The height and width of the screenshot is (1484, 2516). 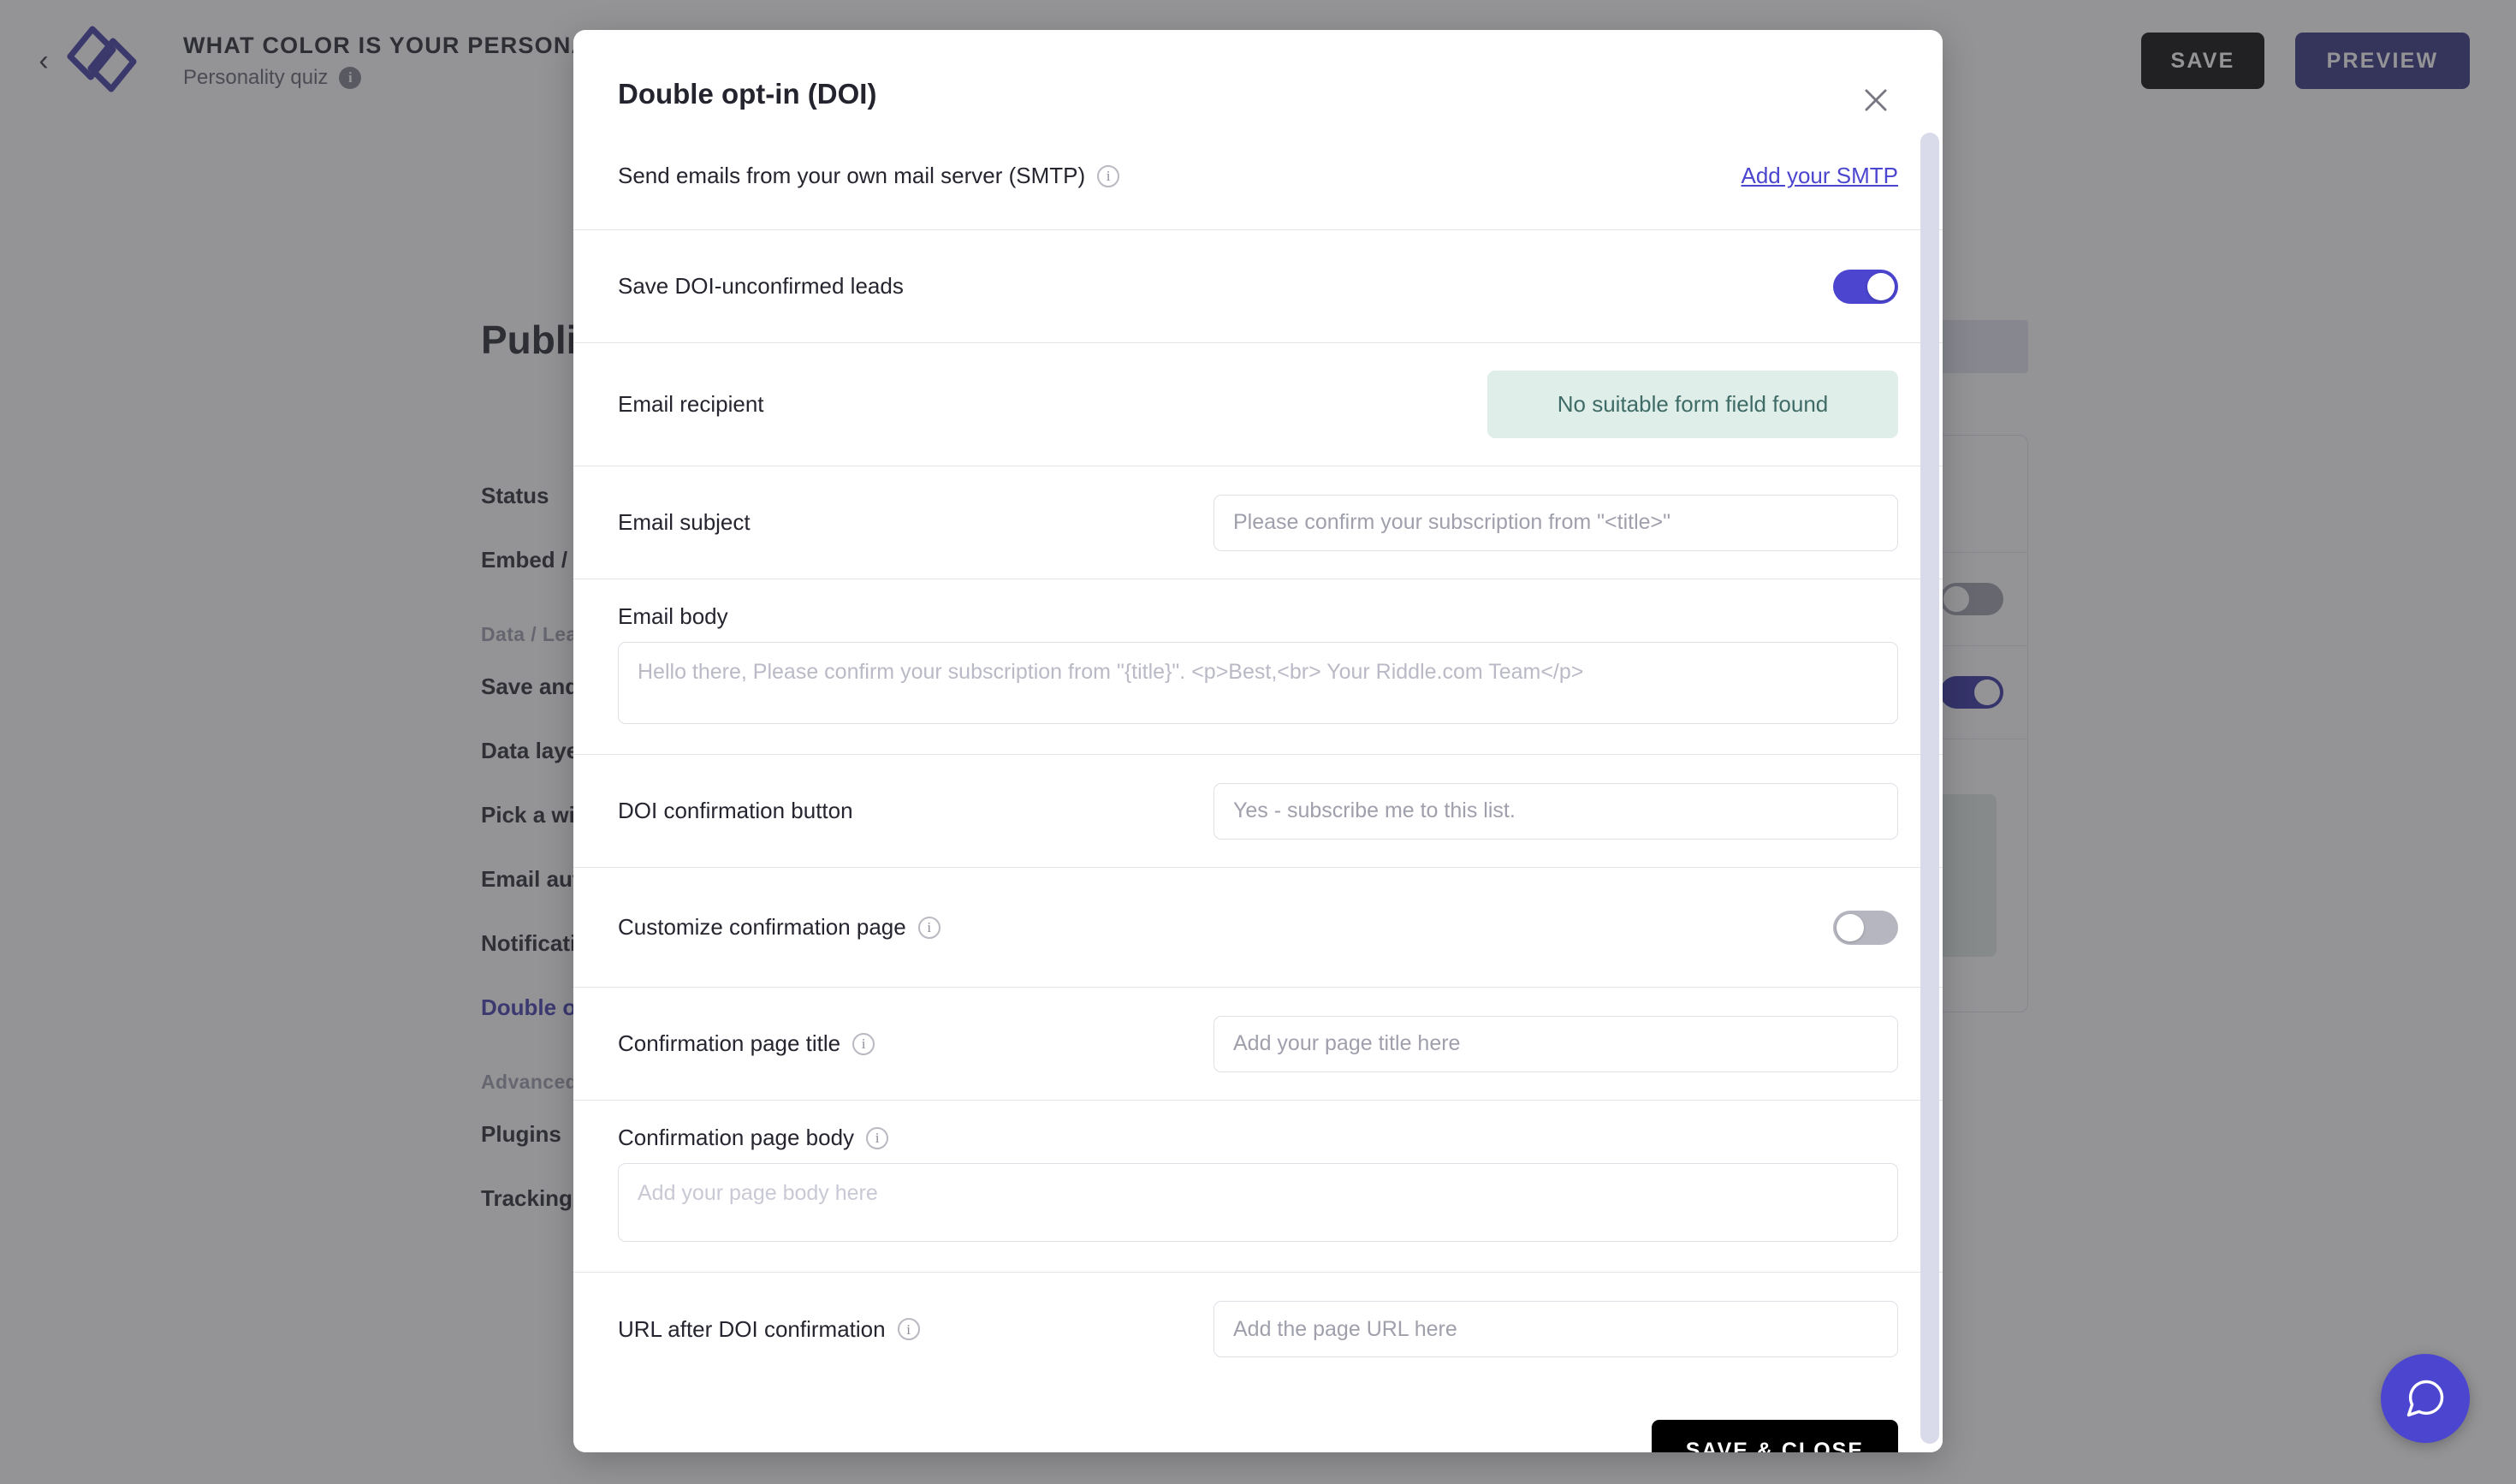 I want to click on email-subject-input, so click(x=1555, y=523).